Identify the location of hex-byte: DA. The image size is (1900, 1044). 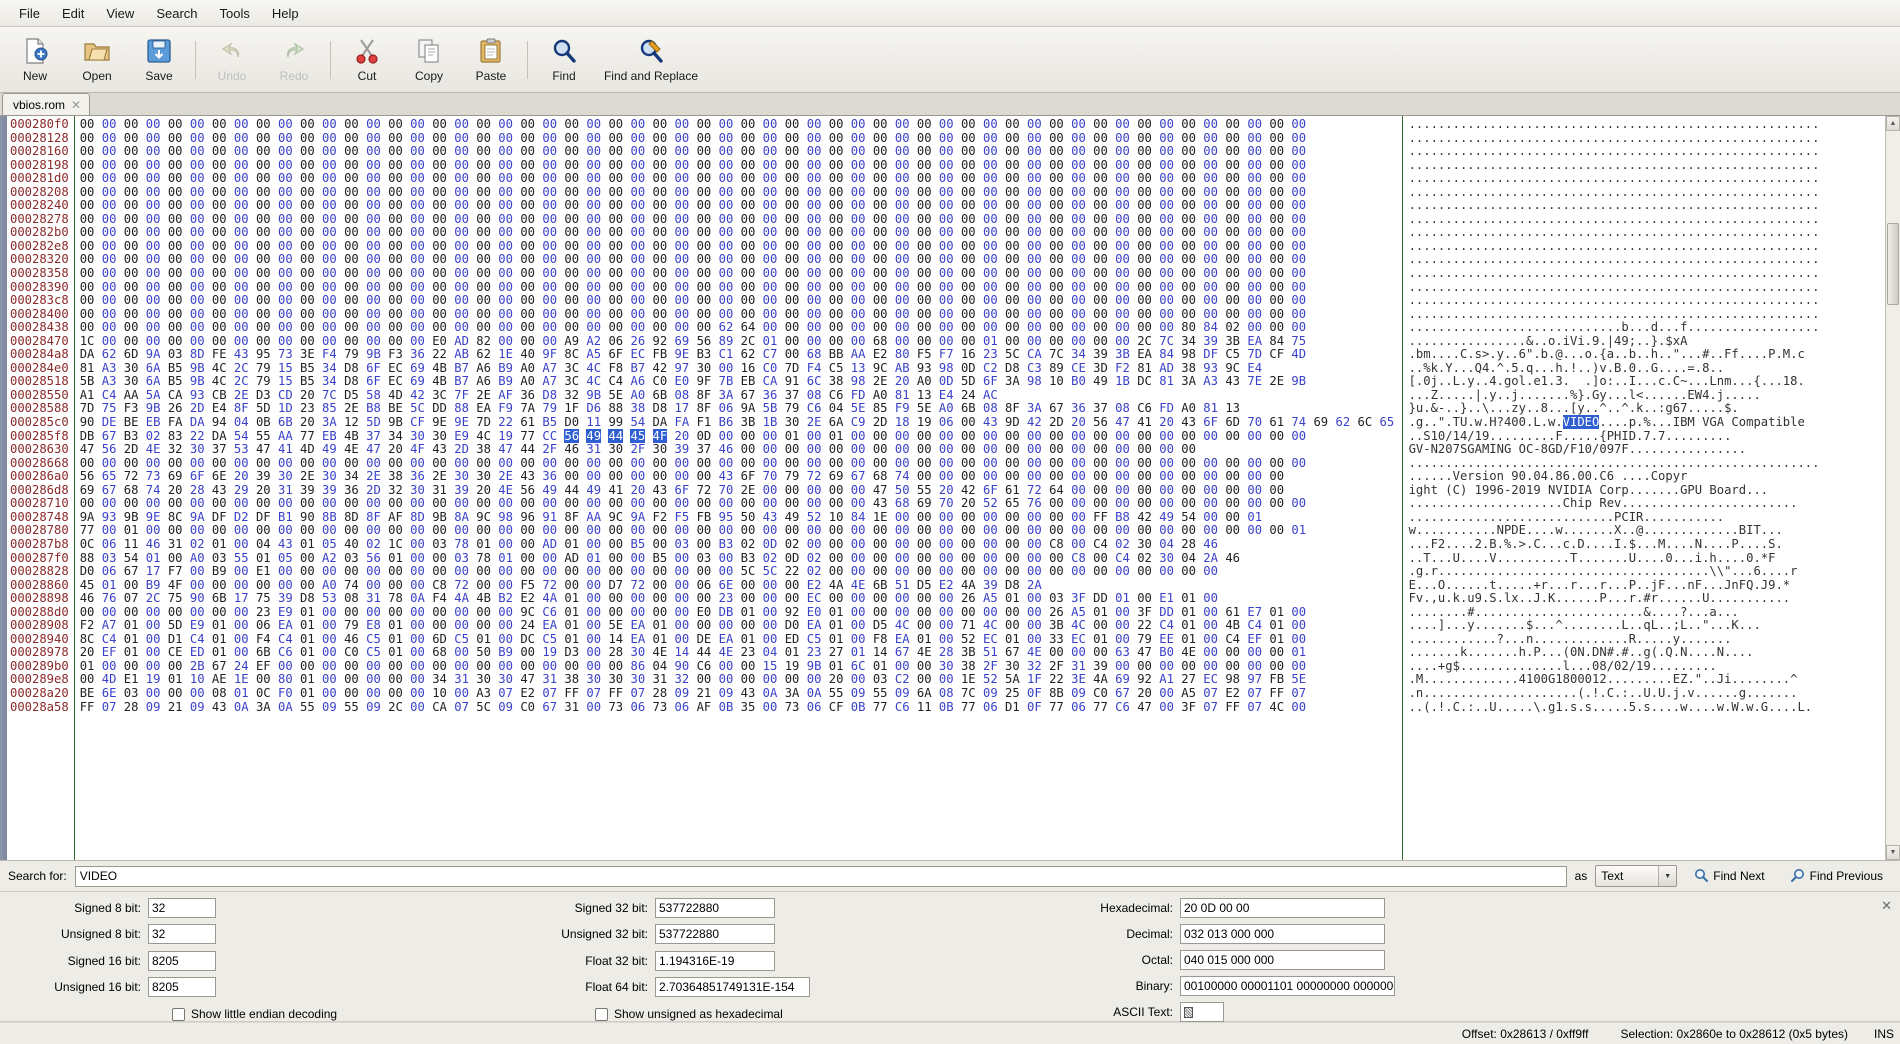
(197, 422).